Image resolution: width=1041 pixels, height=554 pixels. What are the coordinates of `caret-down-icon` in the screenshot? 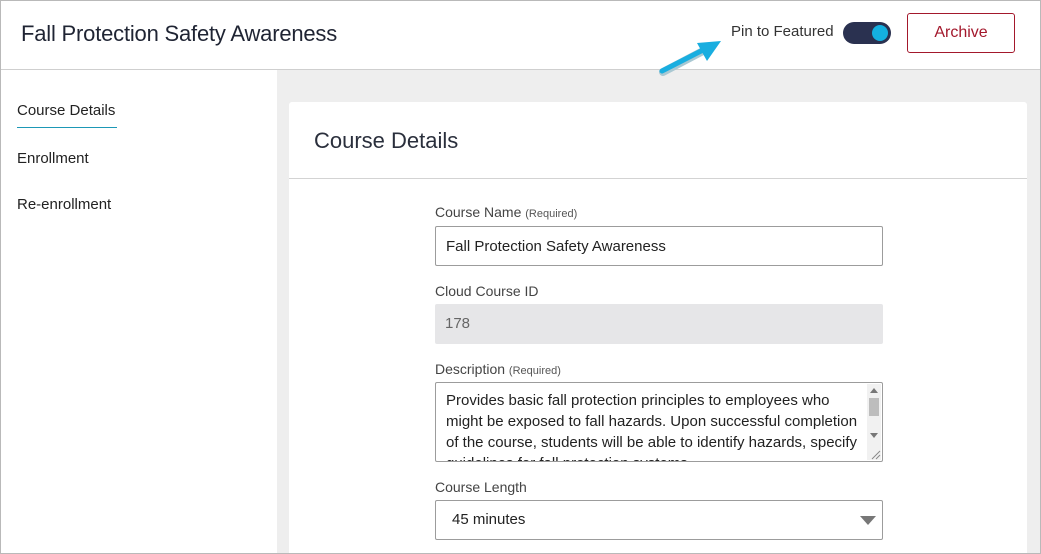 It's located at (868, 520).